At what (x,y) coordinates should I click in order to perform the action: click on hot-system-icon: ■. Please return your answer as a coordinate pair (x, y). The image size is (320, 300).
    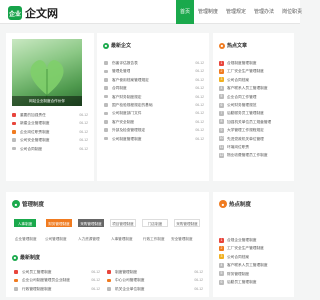
    Looking at the image, I should click on (223, 204).